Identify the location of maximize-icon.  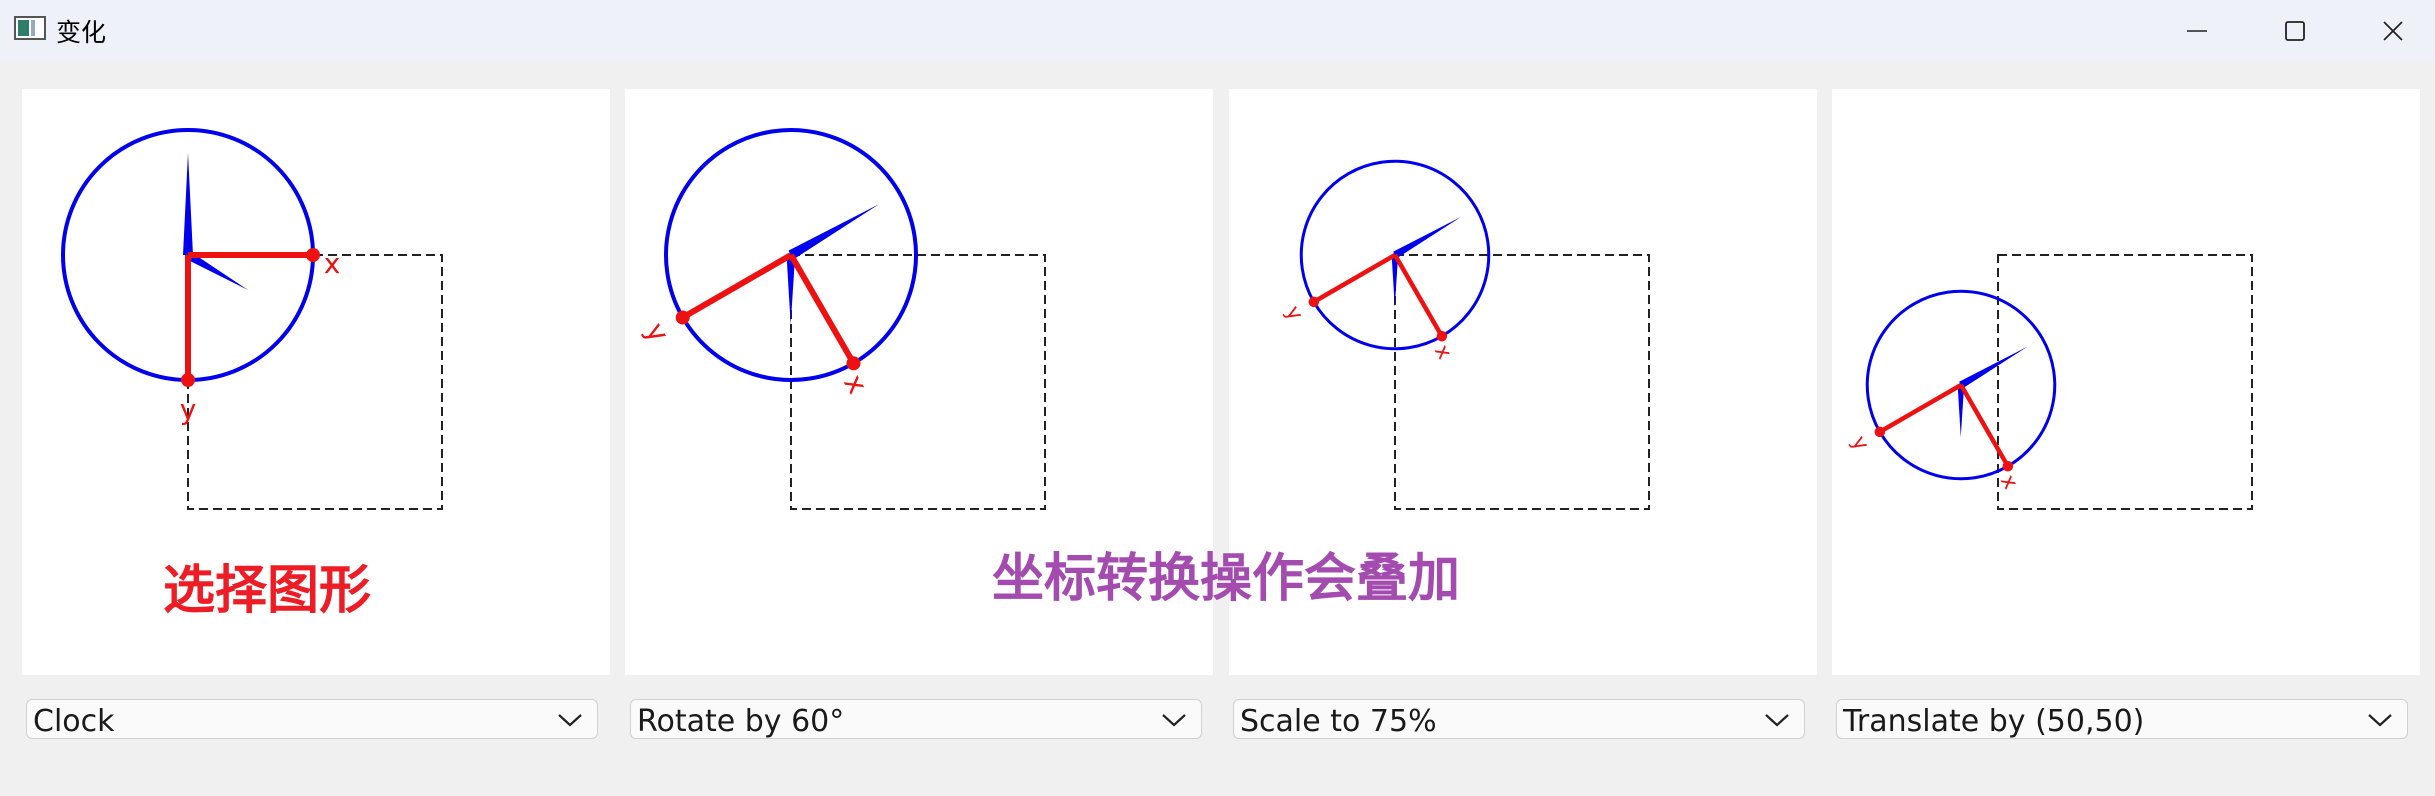
(2295, 31).